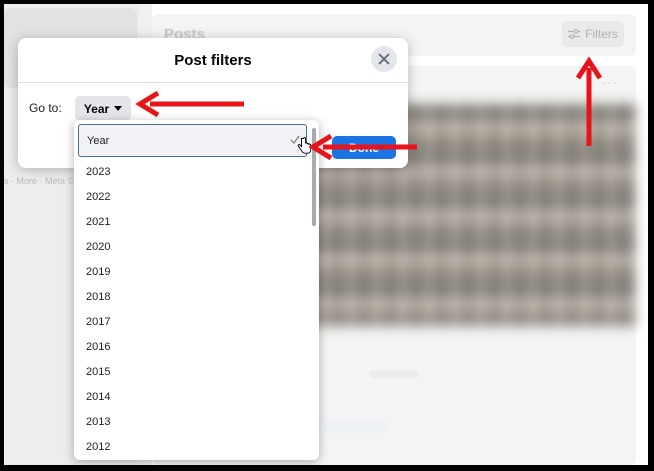 The height and width of the screenshot is (471, 654). What do you see at coordinates (193, 322) in the screenshot?
I see `dropdown-option: 2017` at bounding box center [193, 322].